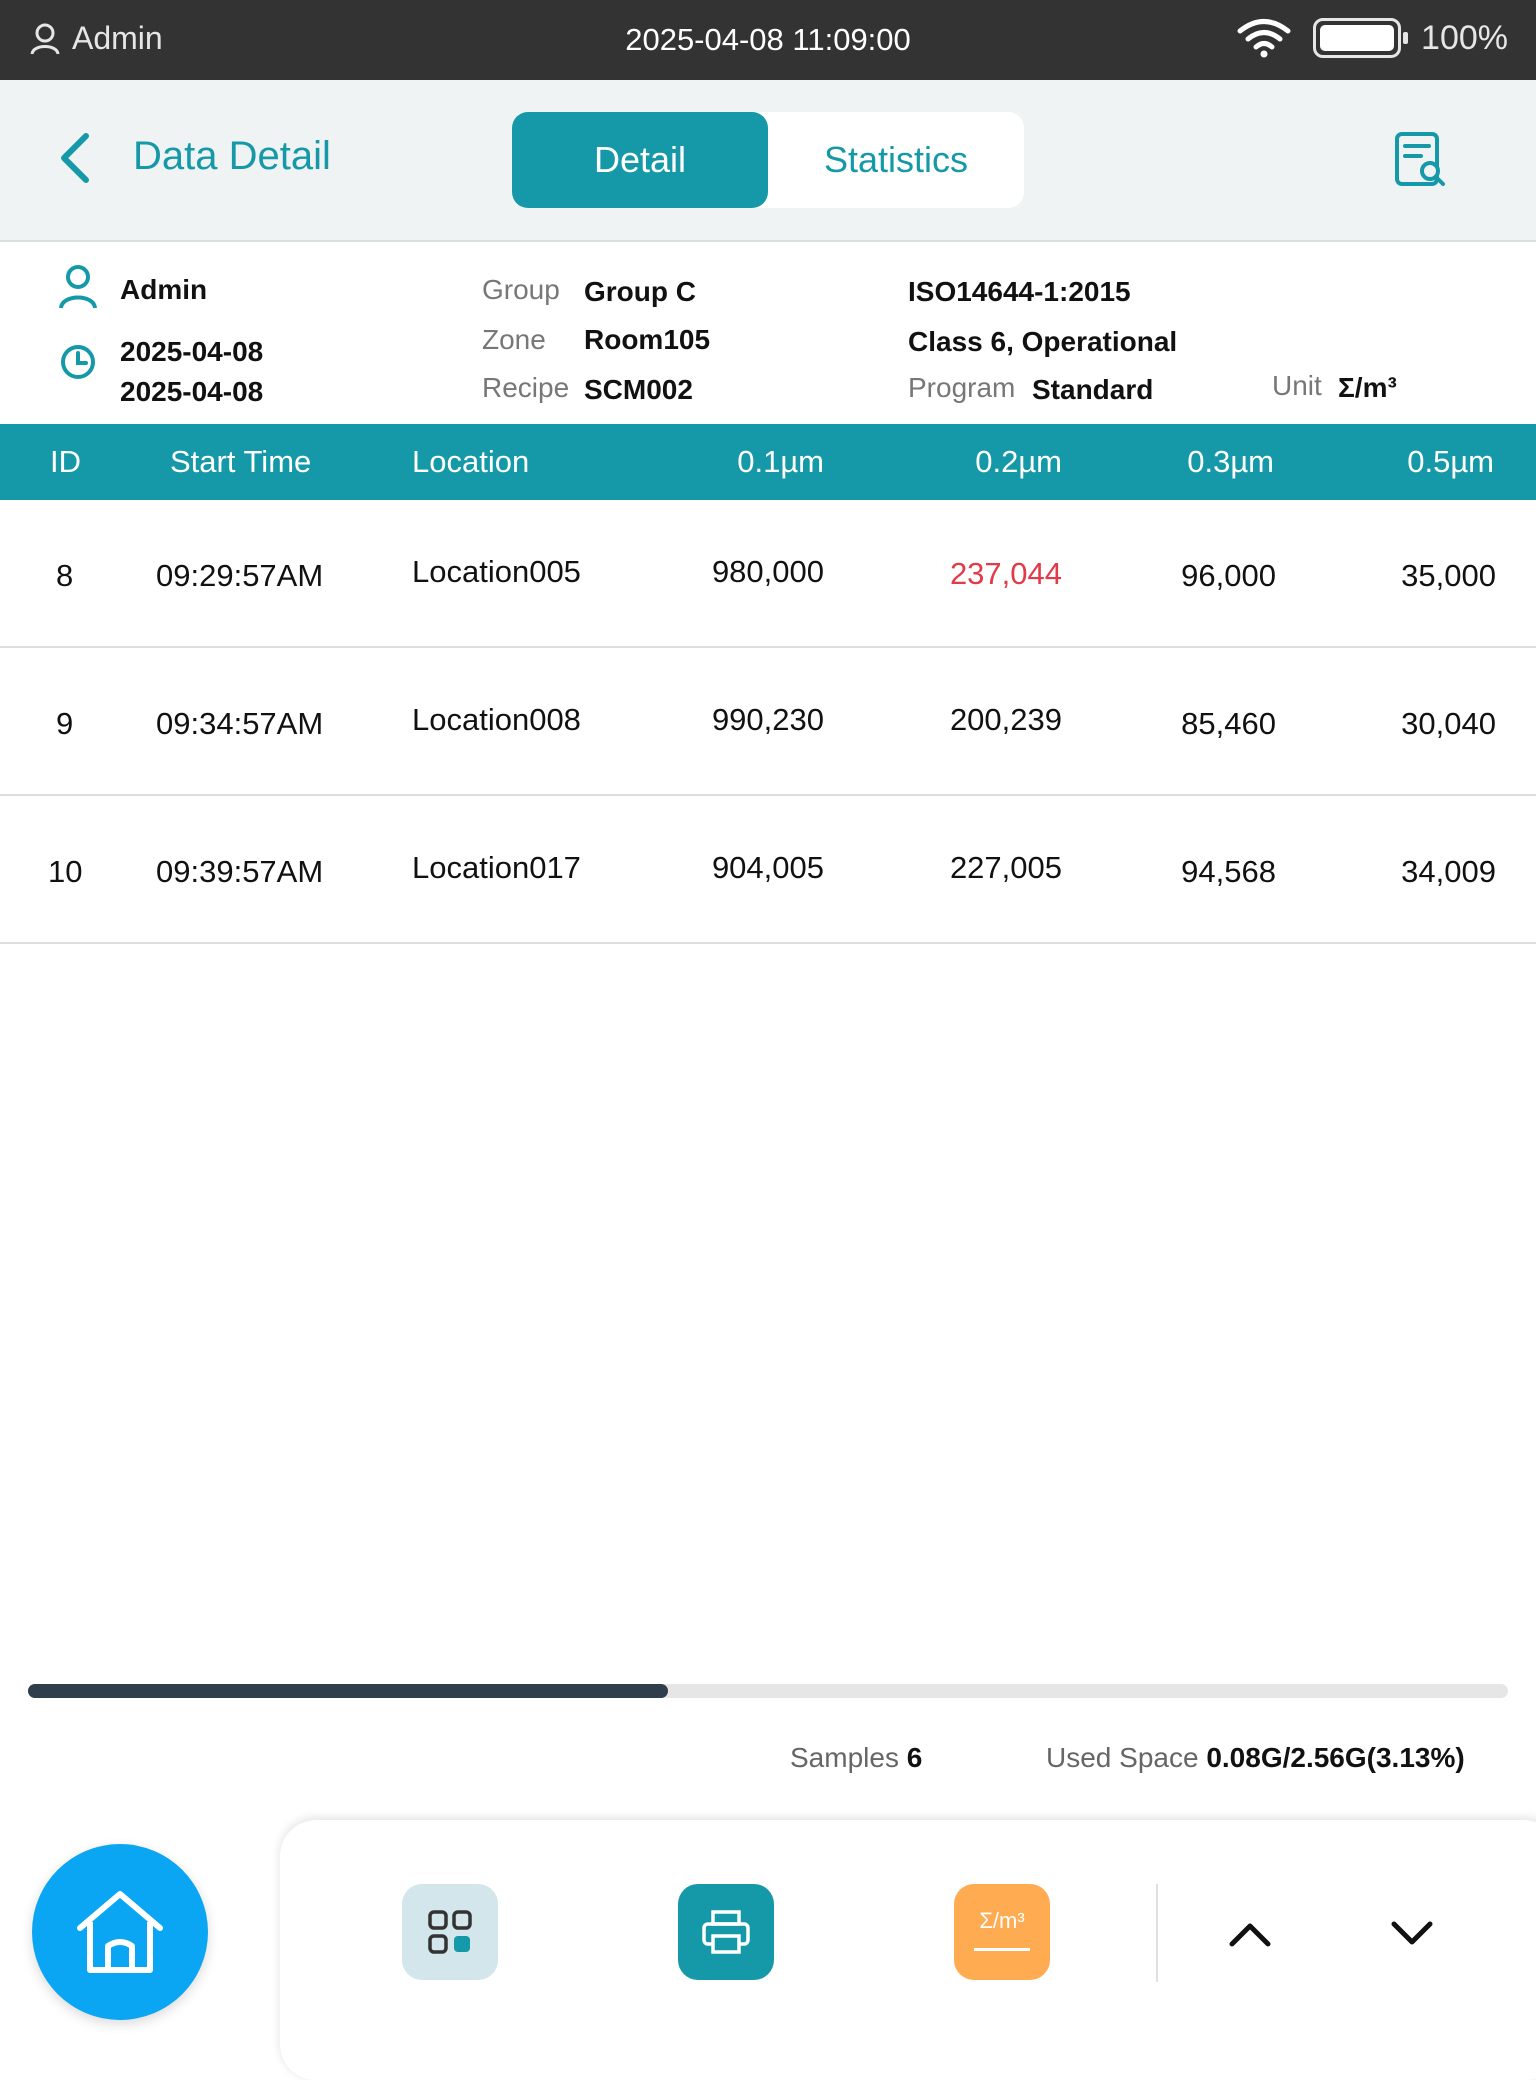 This screenshot has height=2080, width=1536. I want to click on samples-label: Samples, so click(844, 1757).